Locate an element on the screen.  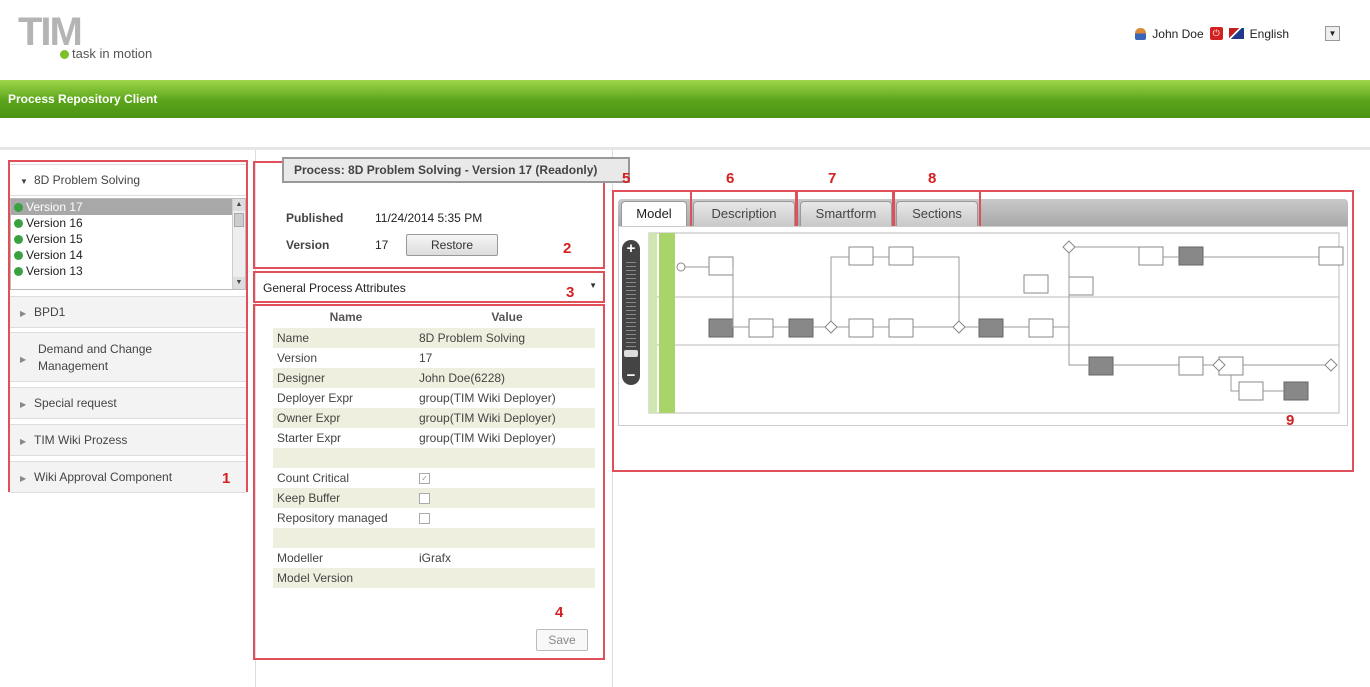
property-value: iGrafx is located at coordinates (435, 558).